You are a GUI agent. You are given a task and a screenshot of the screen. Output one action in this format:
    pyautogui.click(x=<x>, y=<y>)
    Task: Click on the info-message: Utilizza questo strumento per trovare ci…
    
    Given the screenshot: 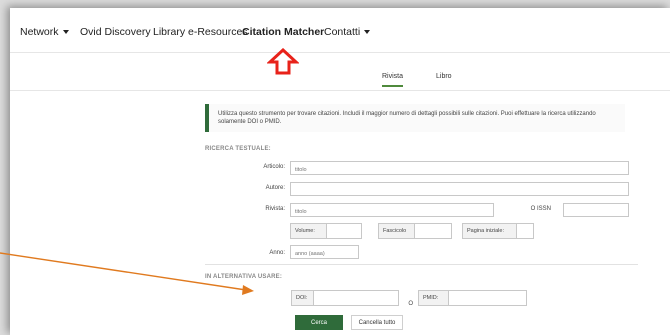 What is the action you would take?
    pyautogui.click(x=415, y=118)
    